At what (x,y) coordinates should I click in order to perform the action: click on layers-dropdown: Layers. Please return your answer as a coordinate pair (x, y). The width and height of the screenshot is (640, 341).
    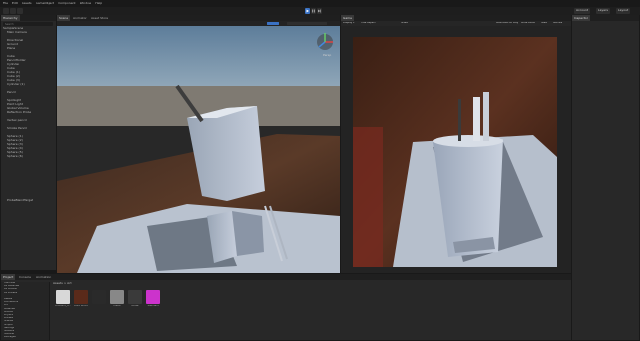
    Looking at the image, I should click on (603, 11).